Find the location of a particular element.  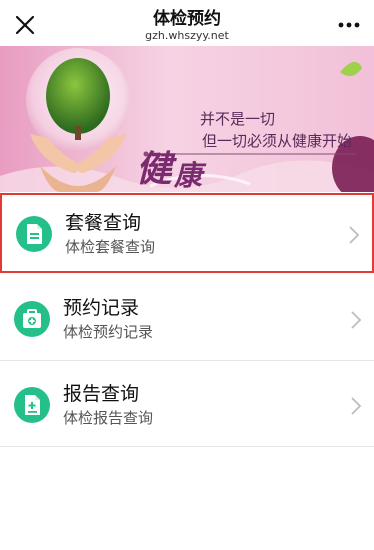

menu-item-title: 报告查询 is located at coordinates (101, 394).